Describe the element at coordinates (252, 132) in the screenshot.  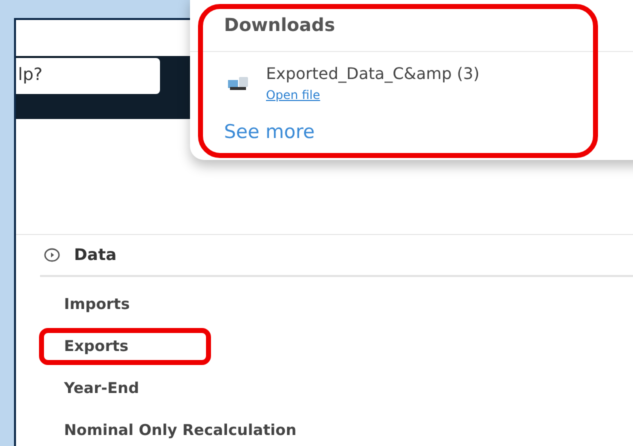
I see `see-more-link: See more` at that location.